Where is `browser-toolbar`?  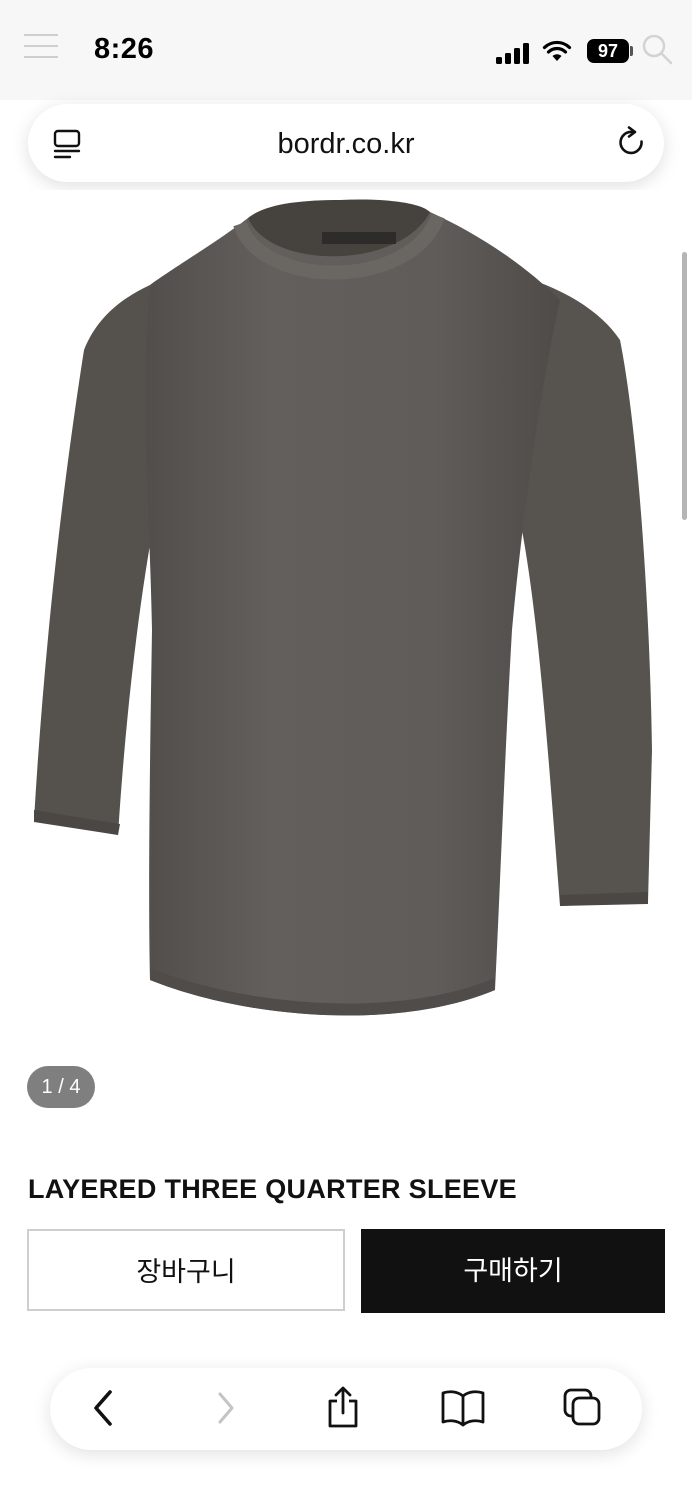 browser-toolbar is located at coordinates (346, 1409).